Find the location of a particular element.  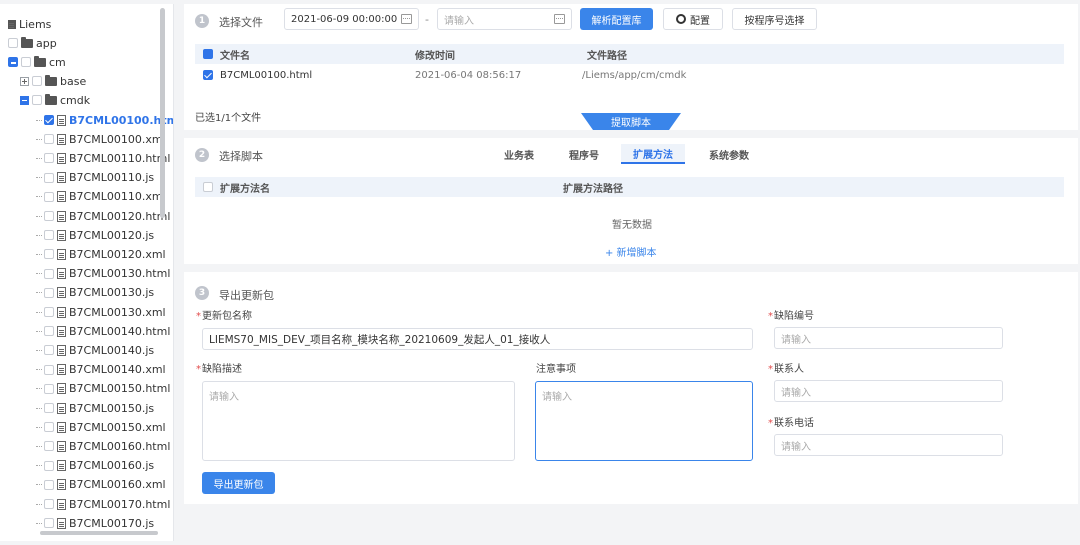

tab-system-params: 系统参数 is located at coordinates (729, 154).